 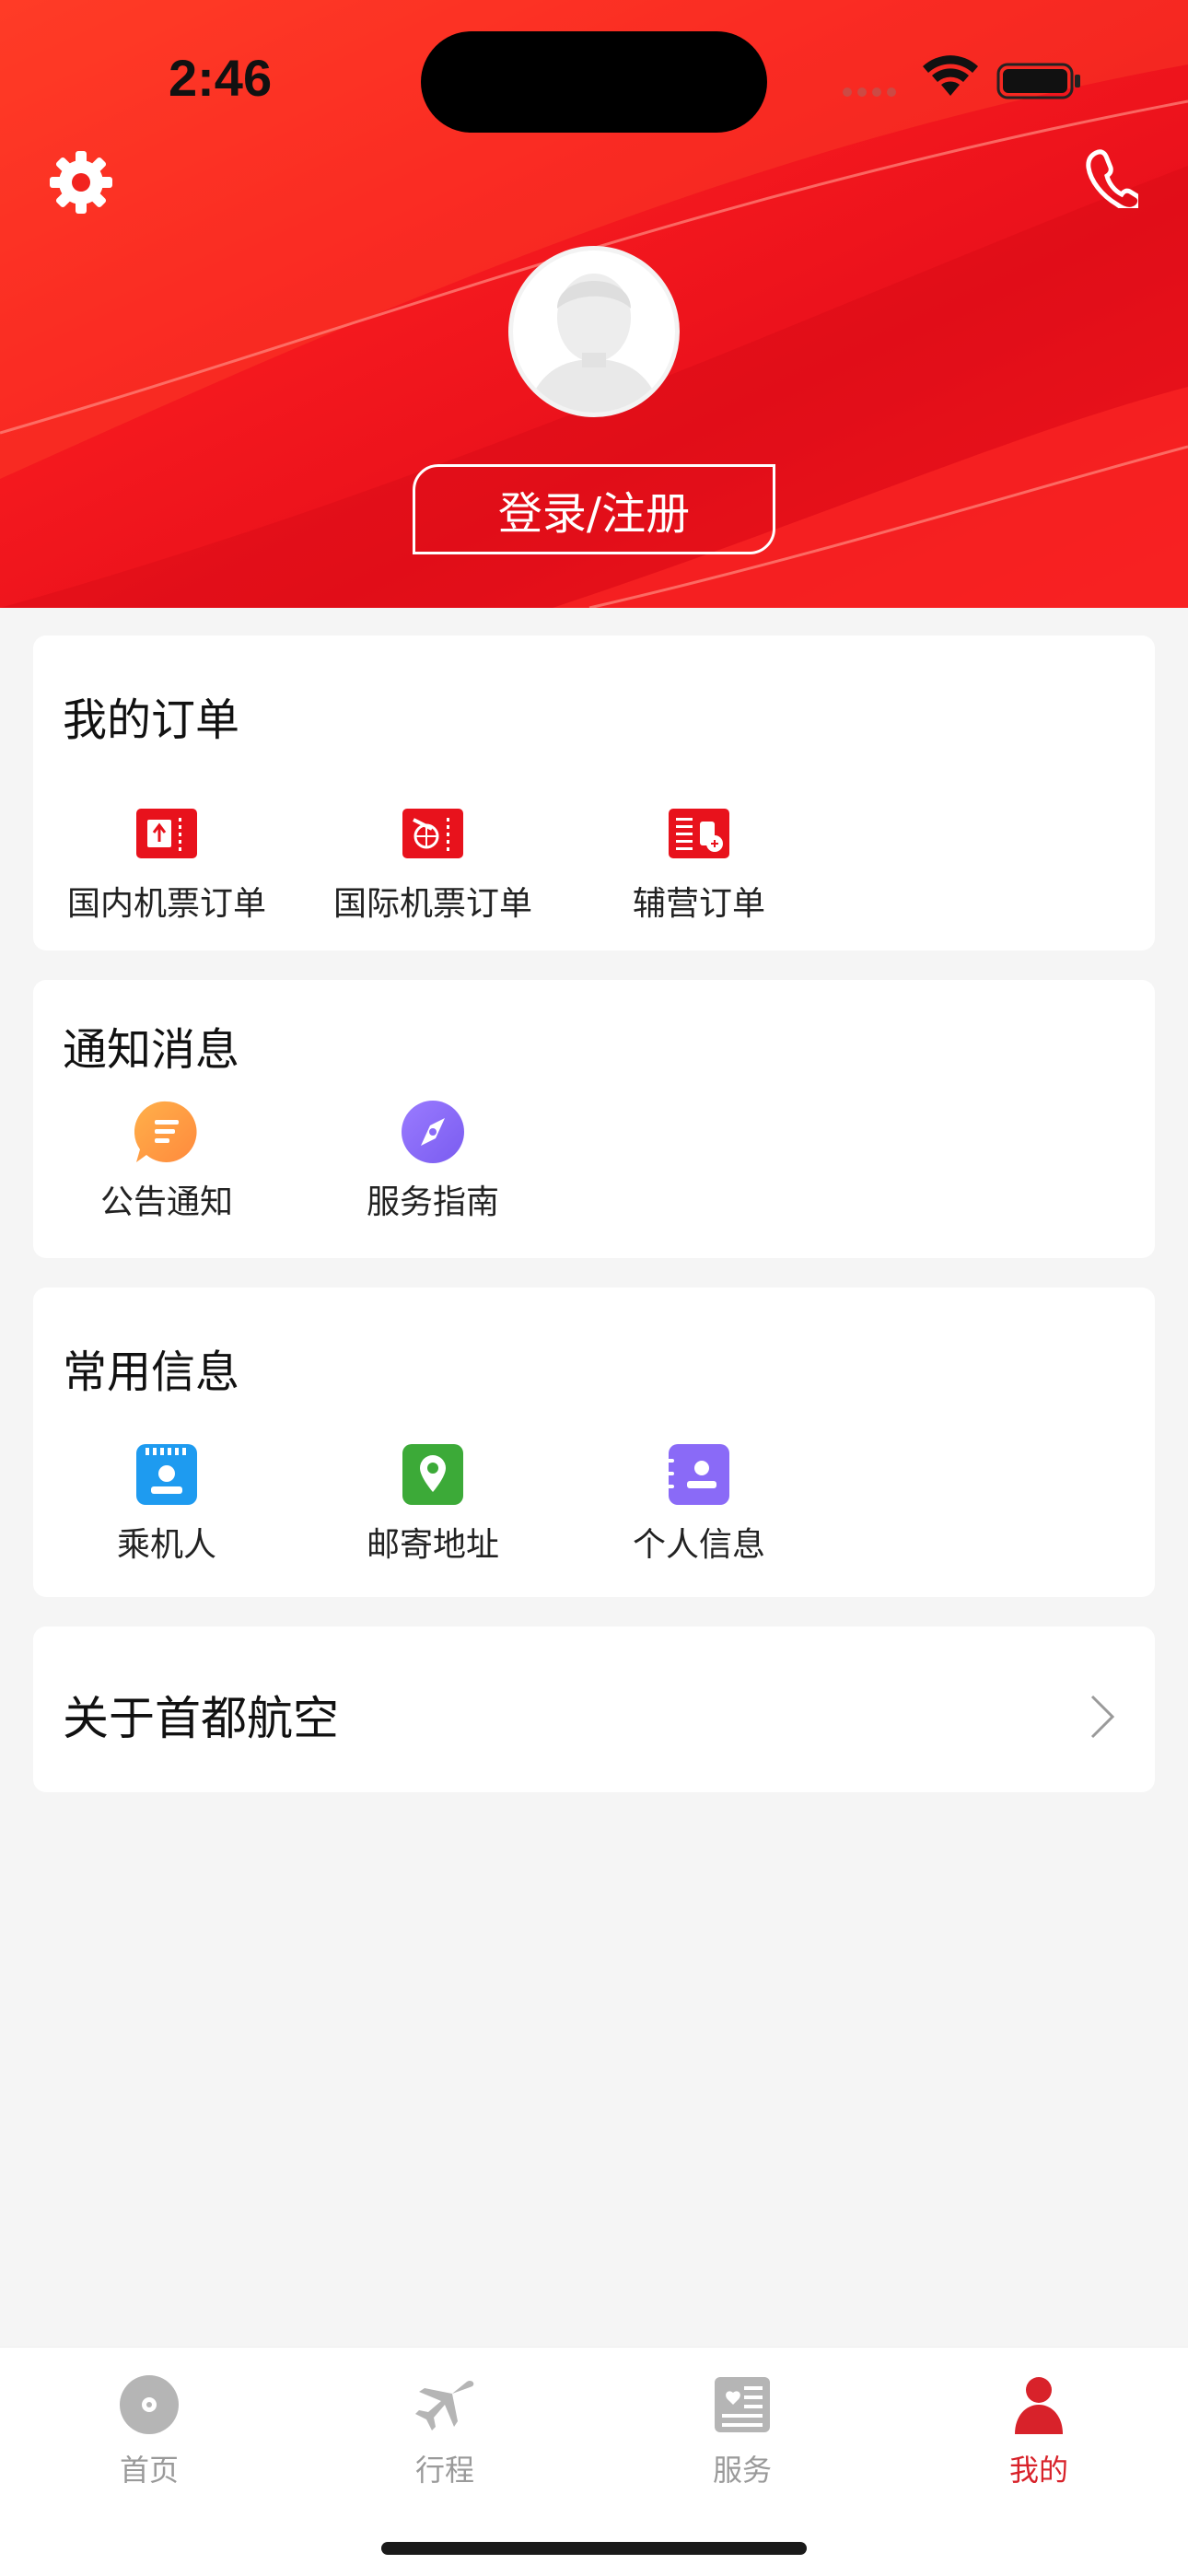 I want to click on international-ticket-order-label: 国际机票订单, so click(x=432, y=904).